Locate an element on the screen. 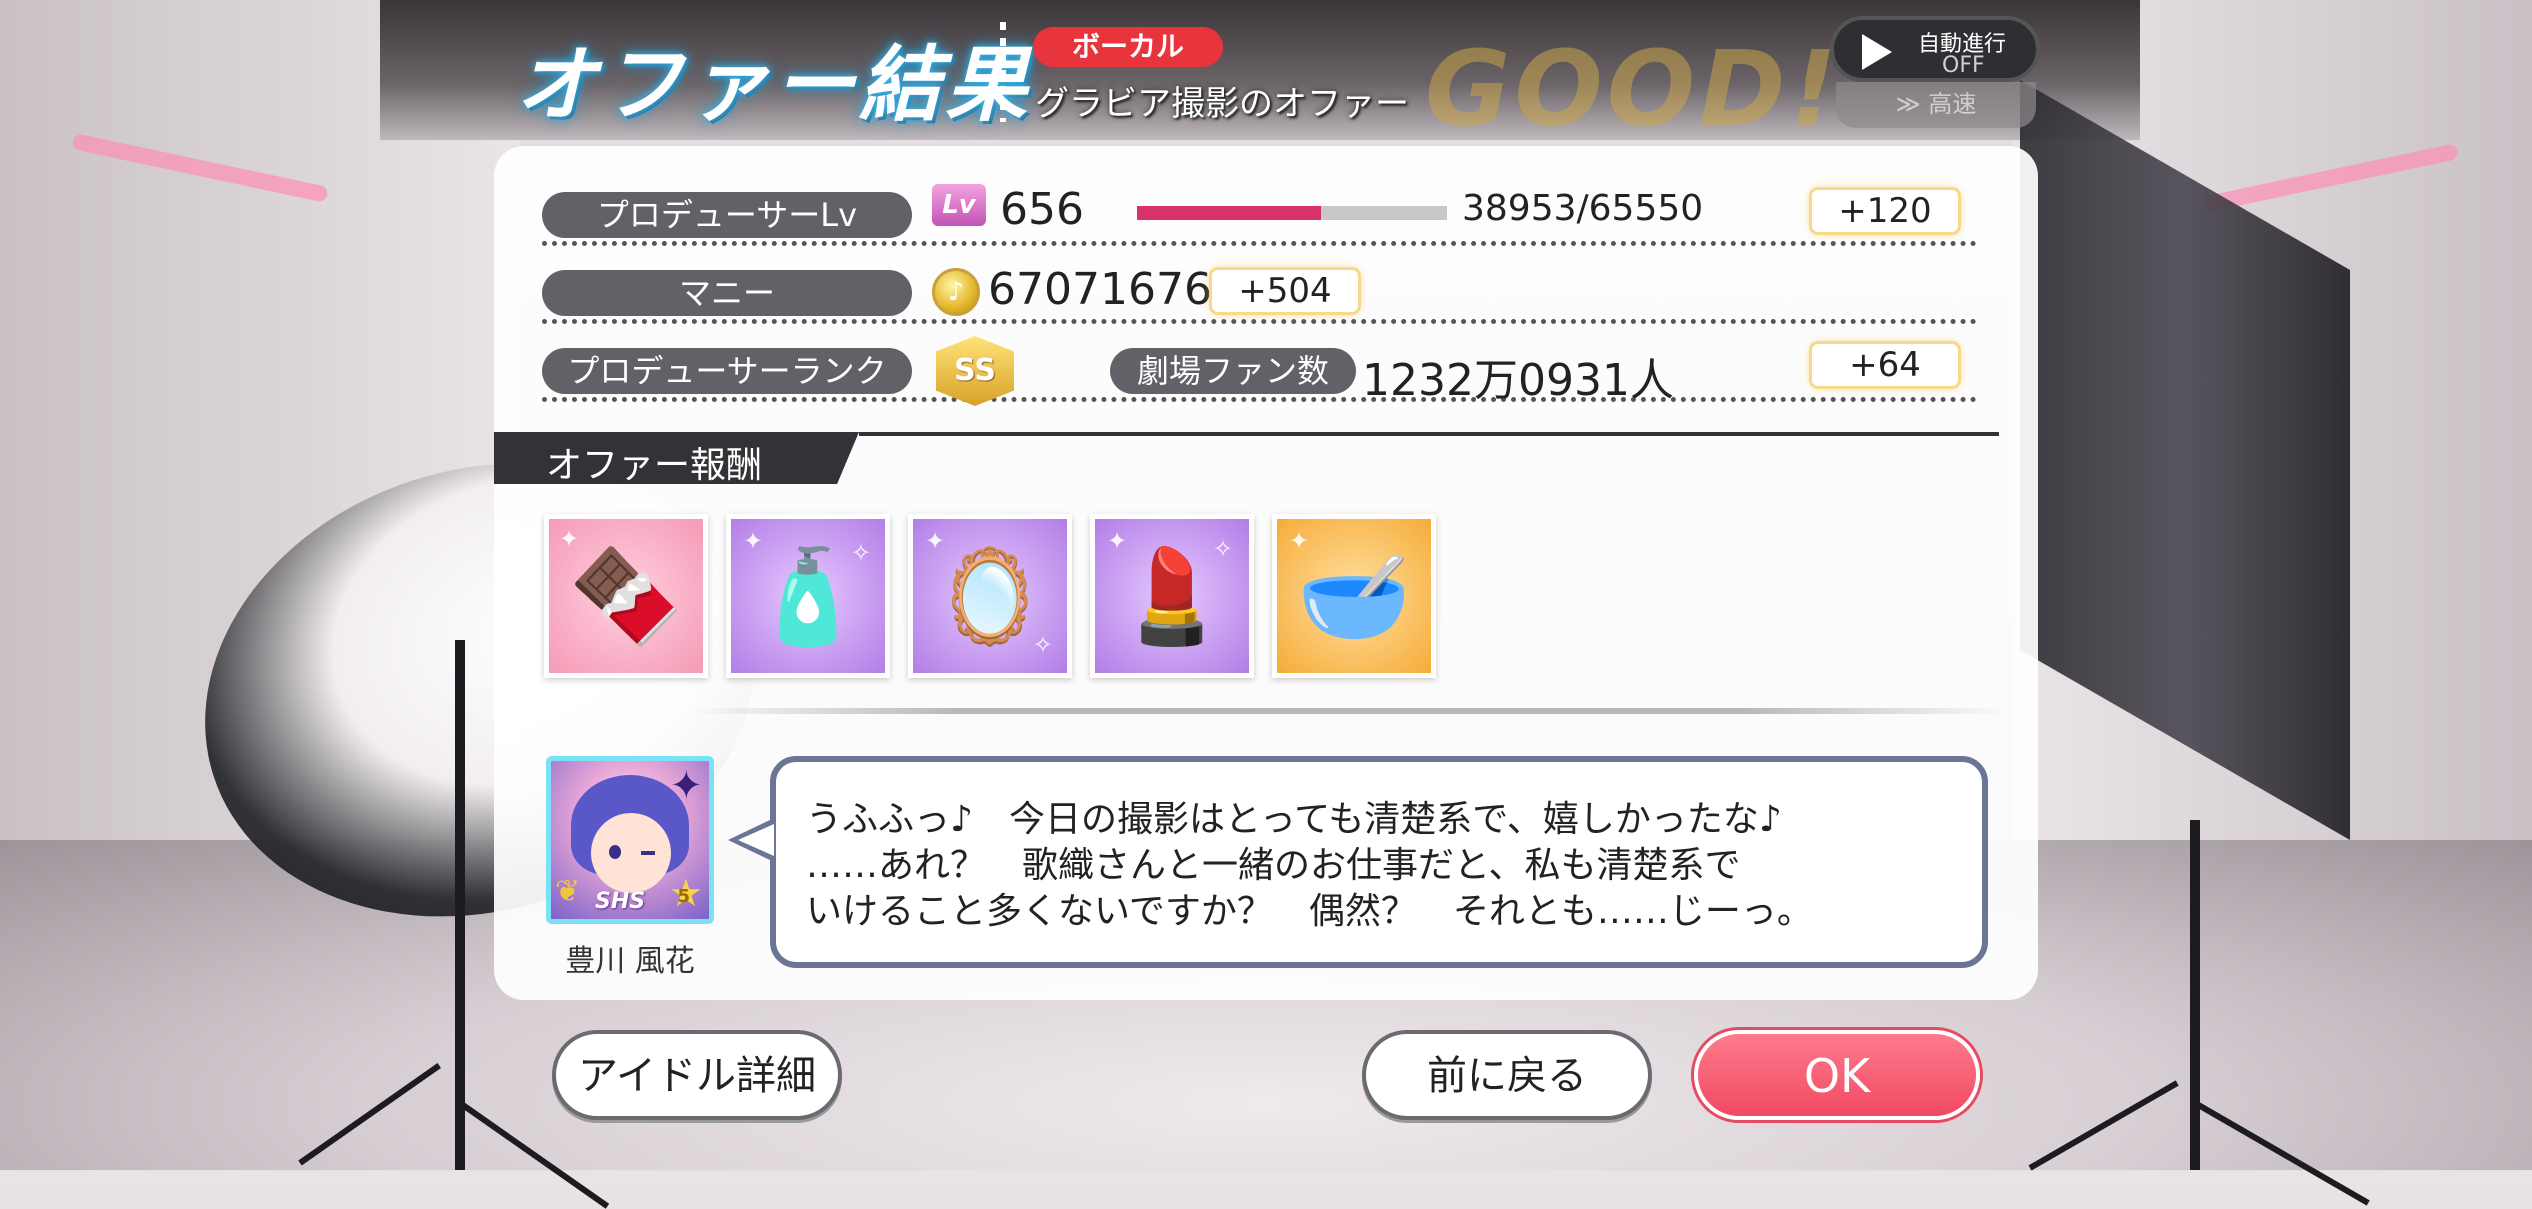 Image resolution: width=2532 pixels, height=1209 pixels. category-badge: ボーカル is located at coordinates (1128, 47).